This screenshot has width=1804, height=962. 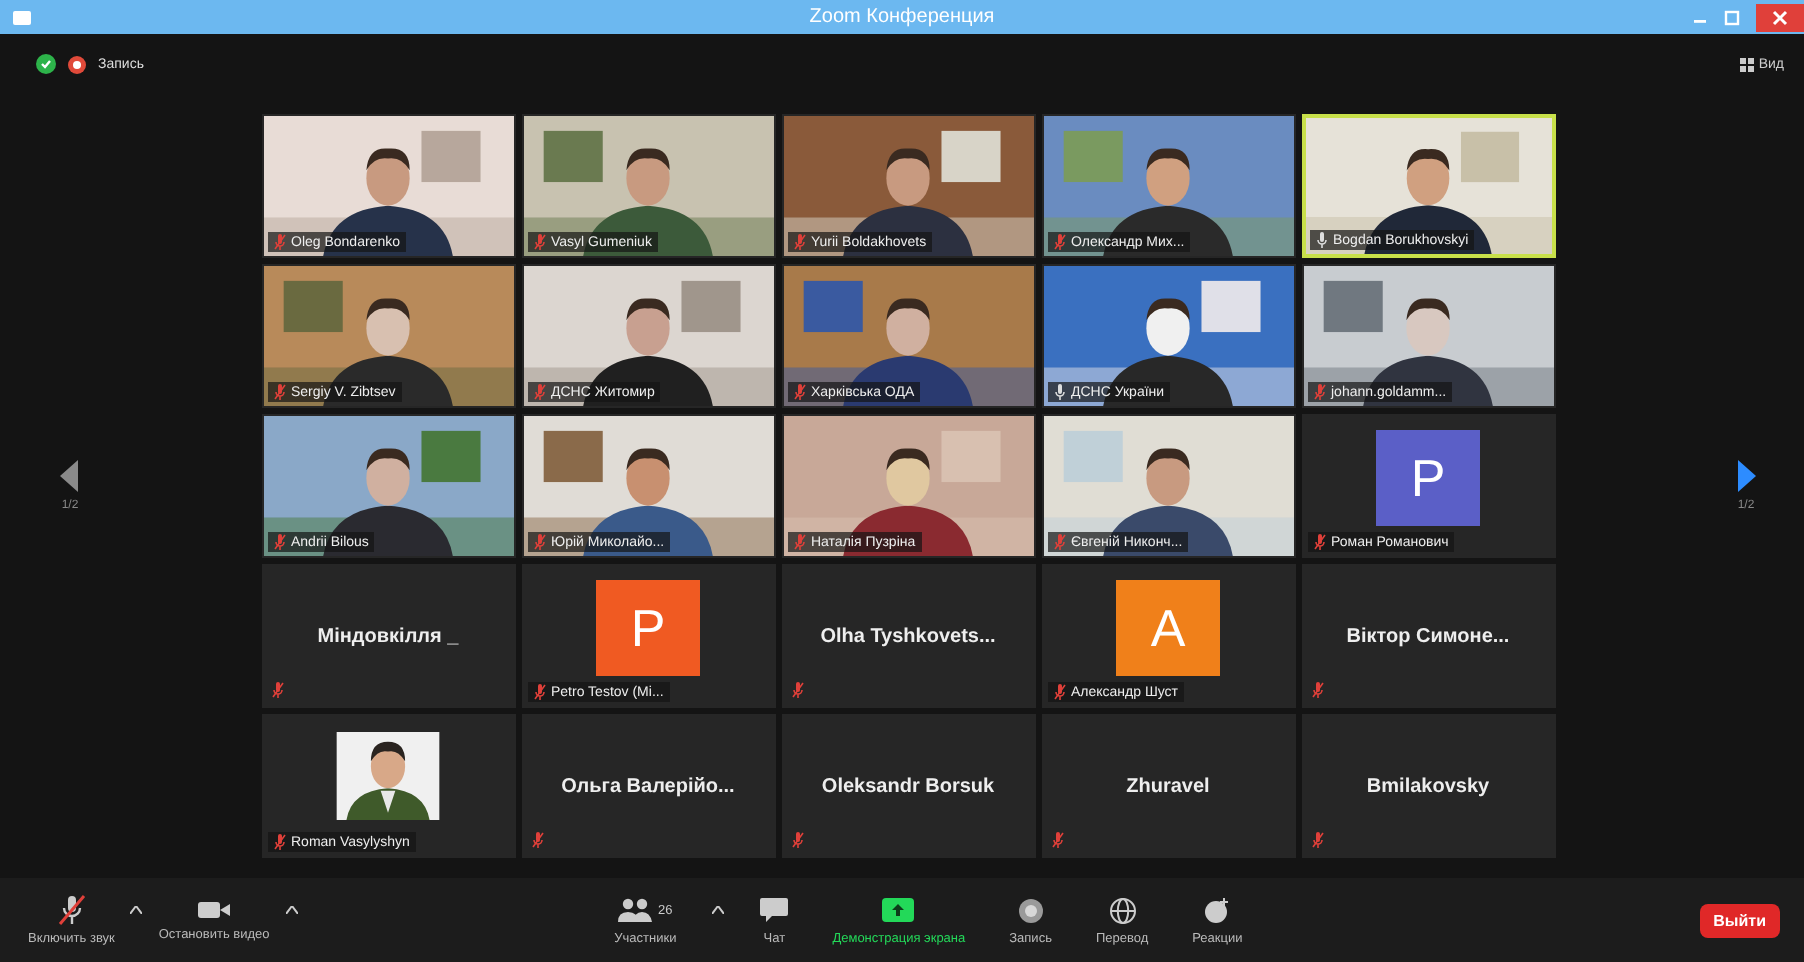 I want to click on app-icon, so click(x=22, y=17).